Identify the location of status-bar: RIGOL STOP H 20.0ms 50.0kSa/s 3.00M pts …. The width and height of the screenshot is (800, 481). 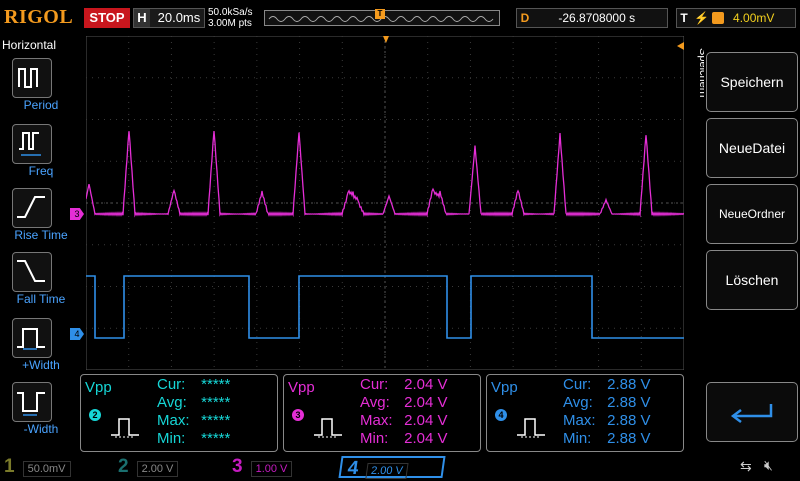
(400, 18).